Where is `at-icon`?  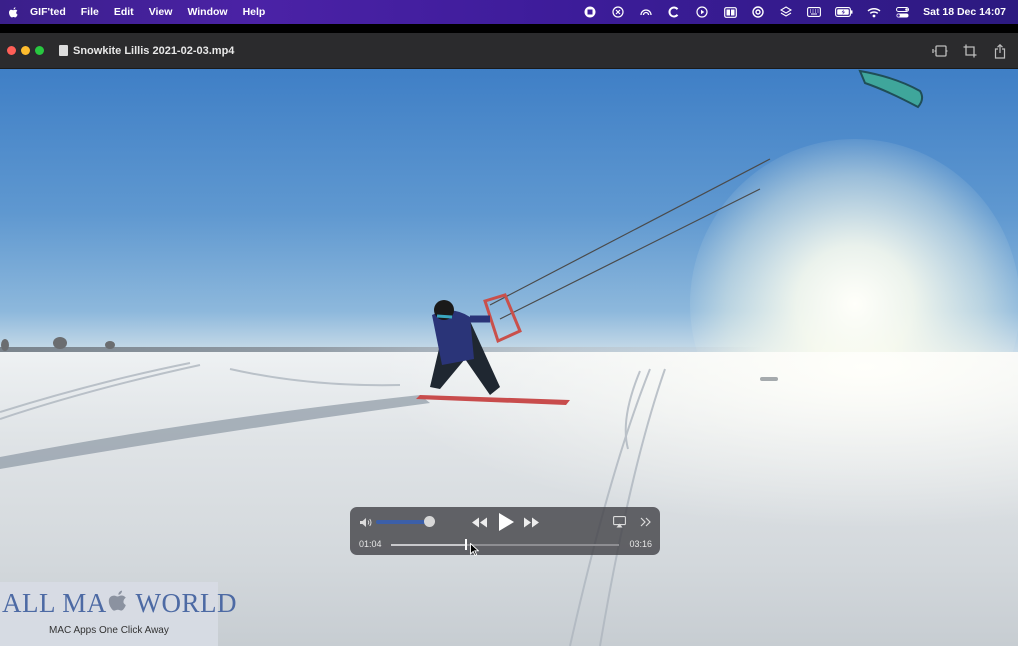 at-icon is located at coordinates (758, 12).